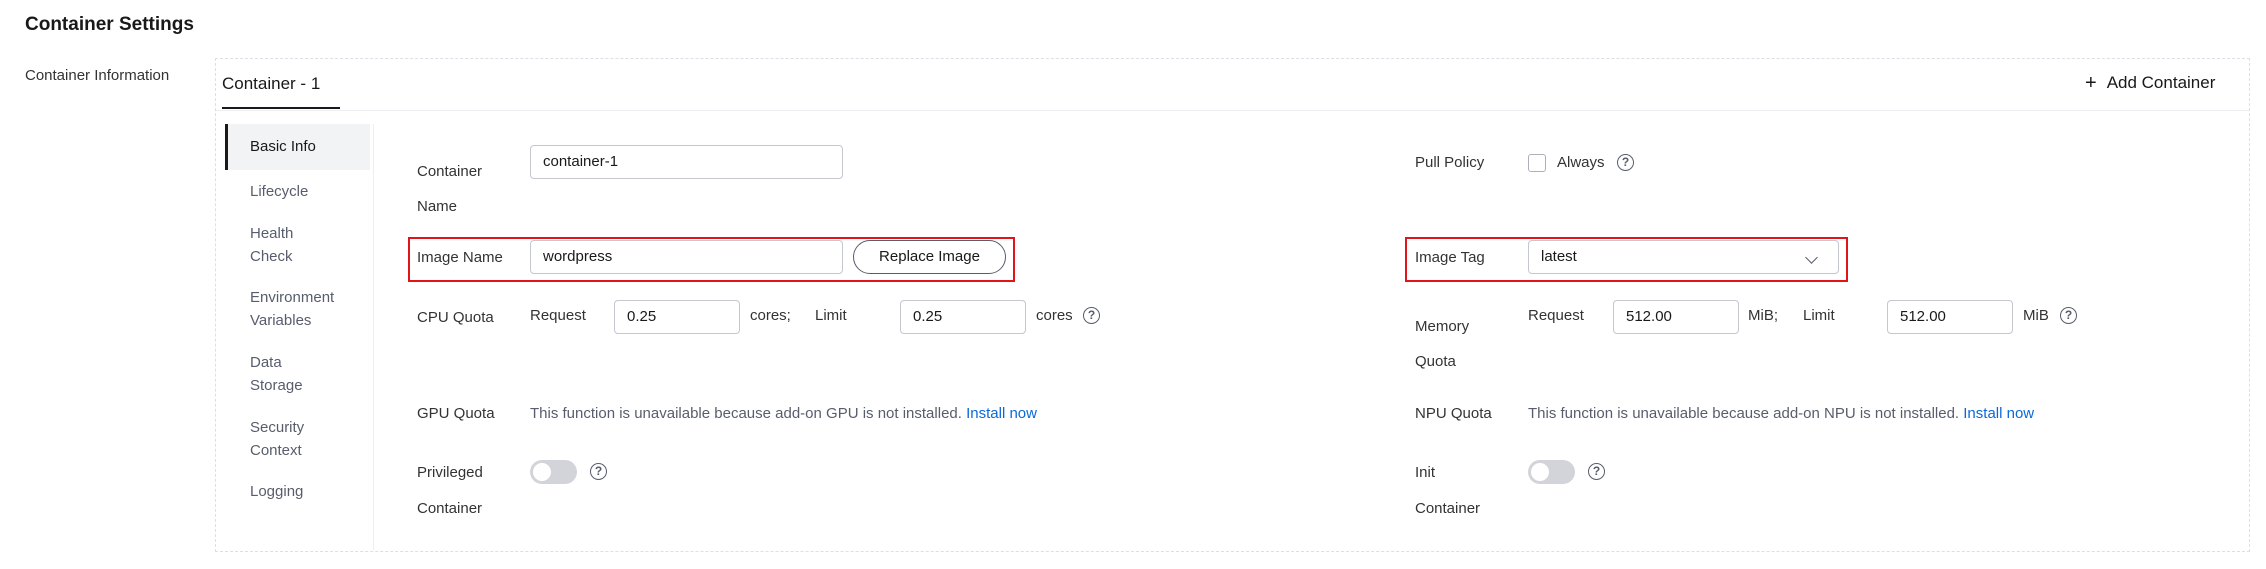 This screenshot has height=569, width=2266. Describe the element at coordinates (455, 317) in the screenshot. I see `cpu-quota-label: CPU Quota` at that location.